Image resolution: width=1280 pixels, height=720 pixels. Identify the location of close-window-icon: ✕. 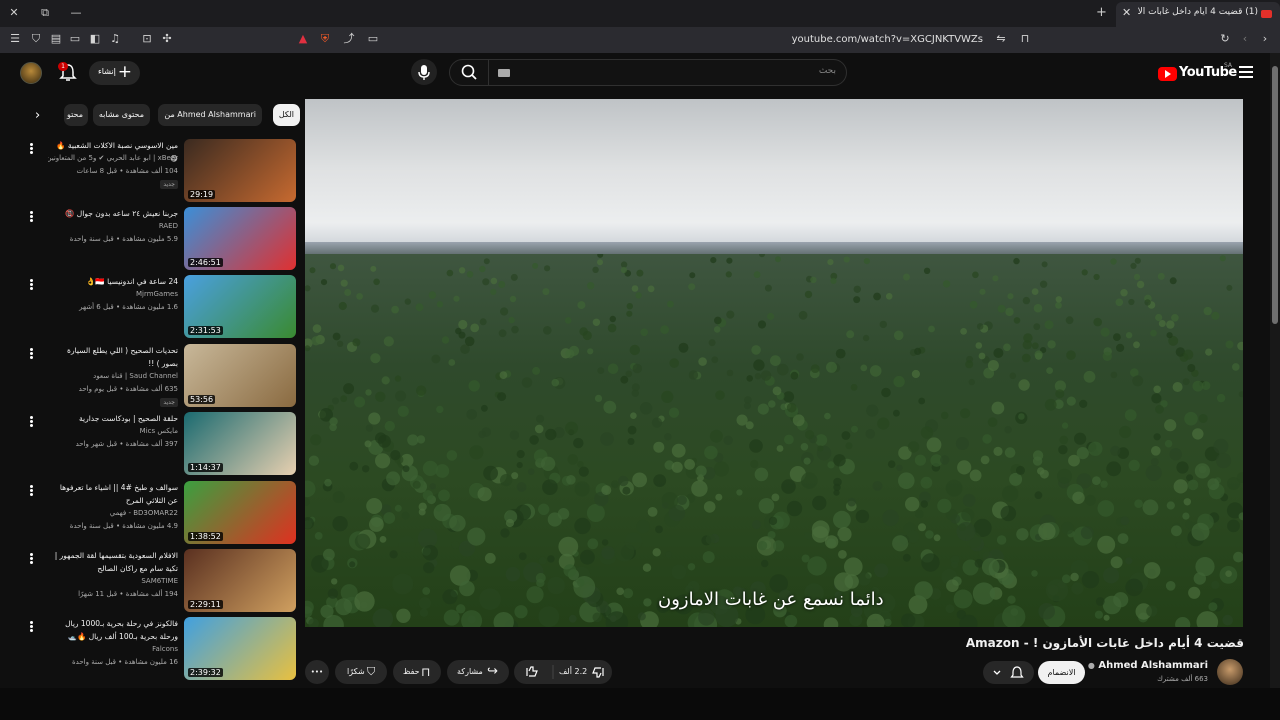
(14, 13).